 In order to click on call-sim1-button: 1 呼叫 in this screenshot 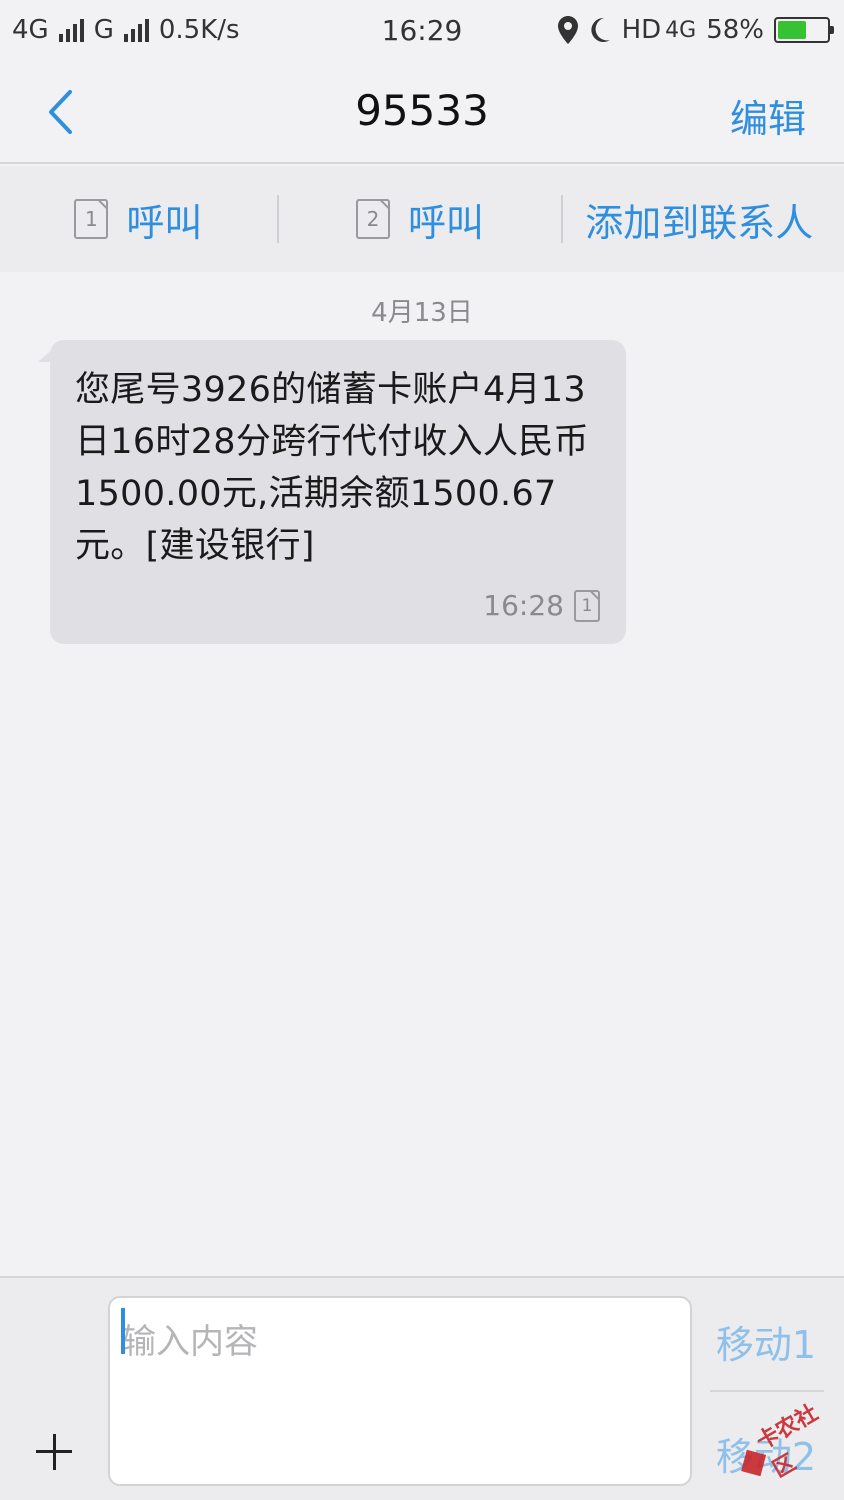, I will do `click(138, 219)`.